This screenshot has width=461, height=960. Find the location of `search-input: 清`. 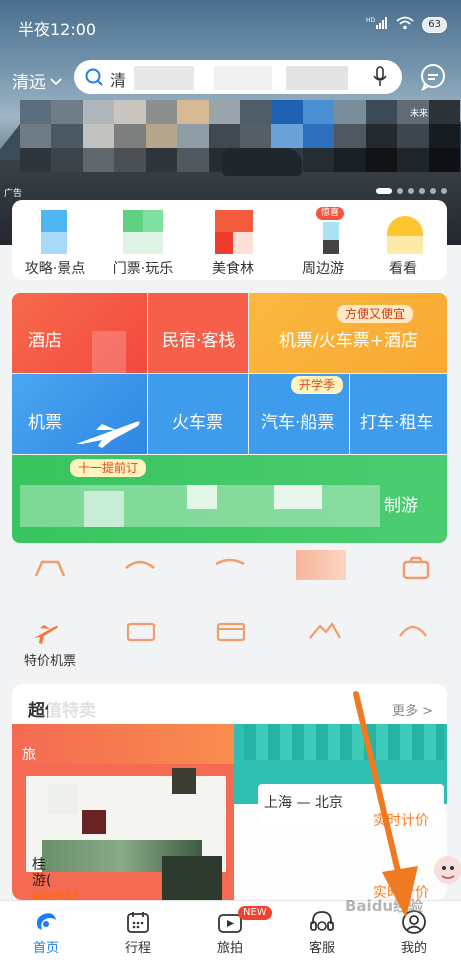

search-input: 清 is located at coordinates (238, 77).